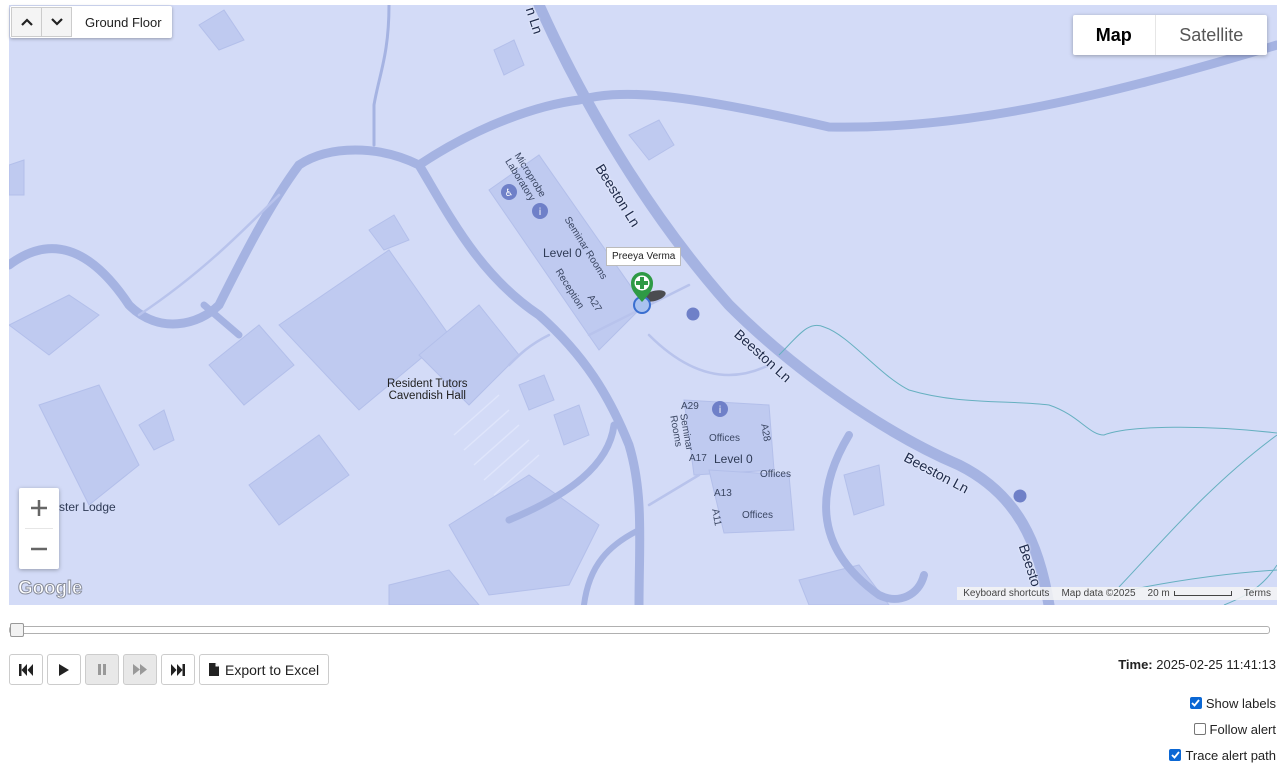  Describe the element at coordinates (733, 459) in the screenshot. I see `label-level0-b: Level 0` at that location.